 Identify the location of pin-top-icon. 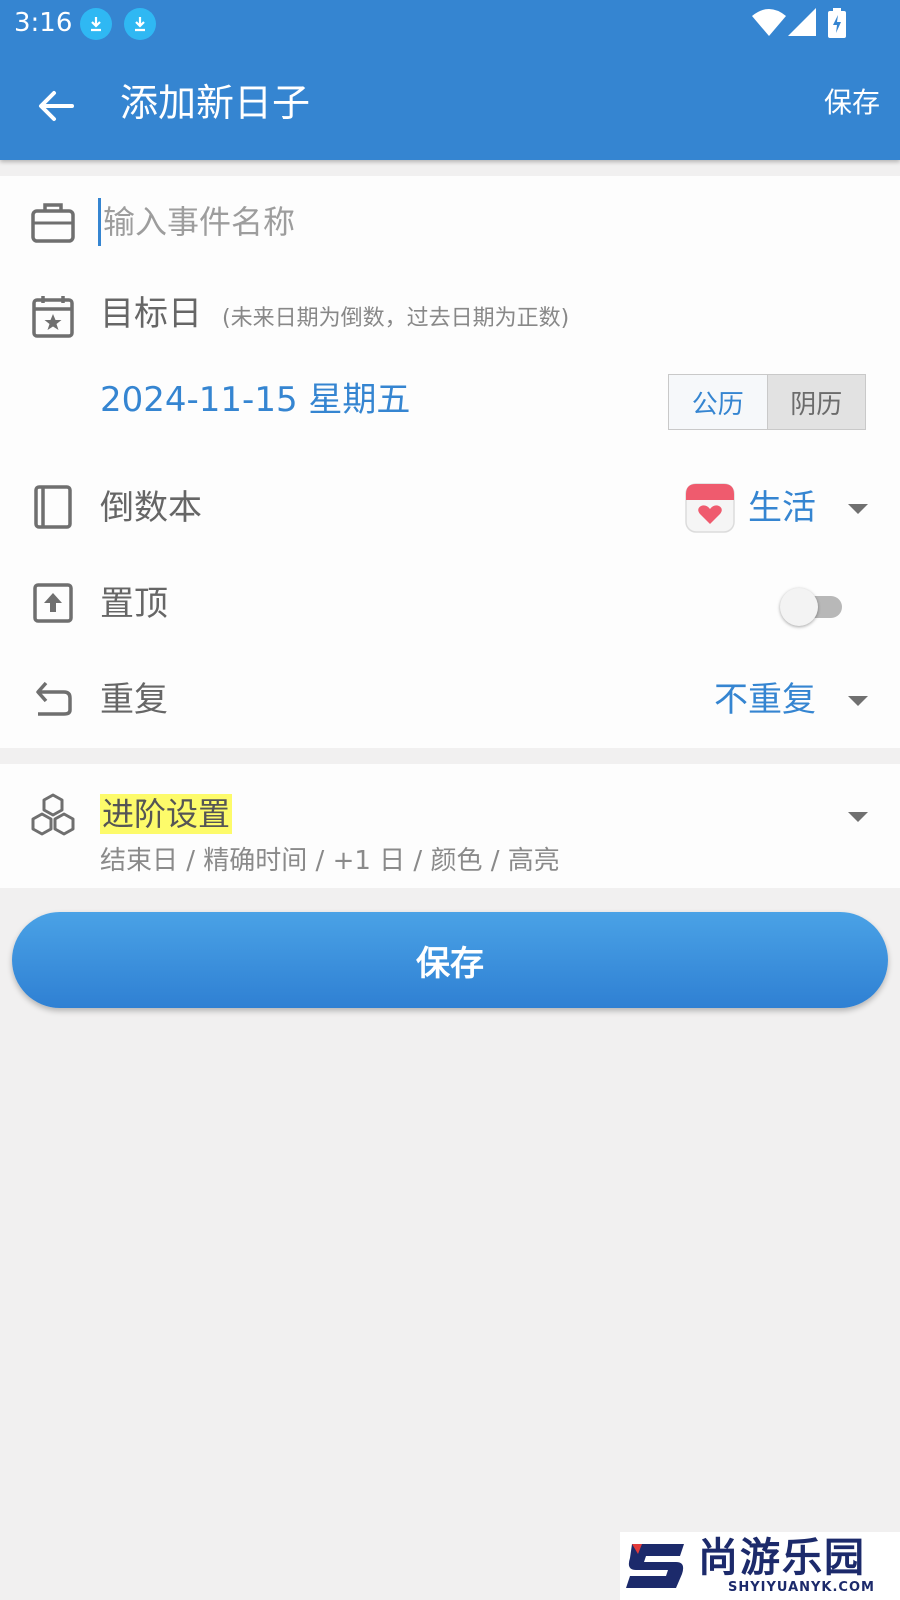
(53, 603).